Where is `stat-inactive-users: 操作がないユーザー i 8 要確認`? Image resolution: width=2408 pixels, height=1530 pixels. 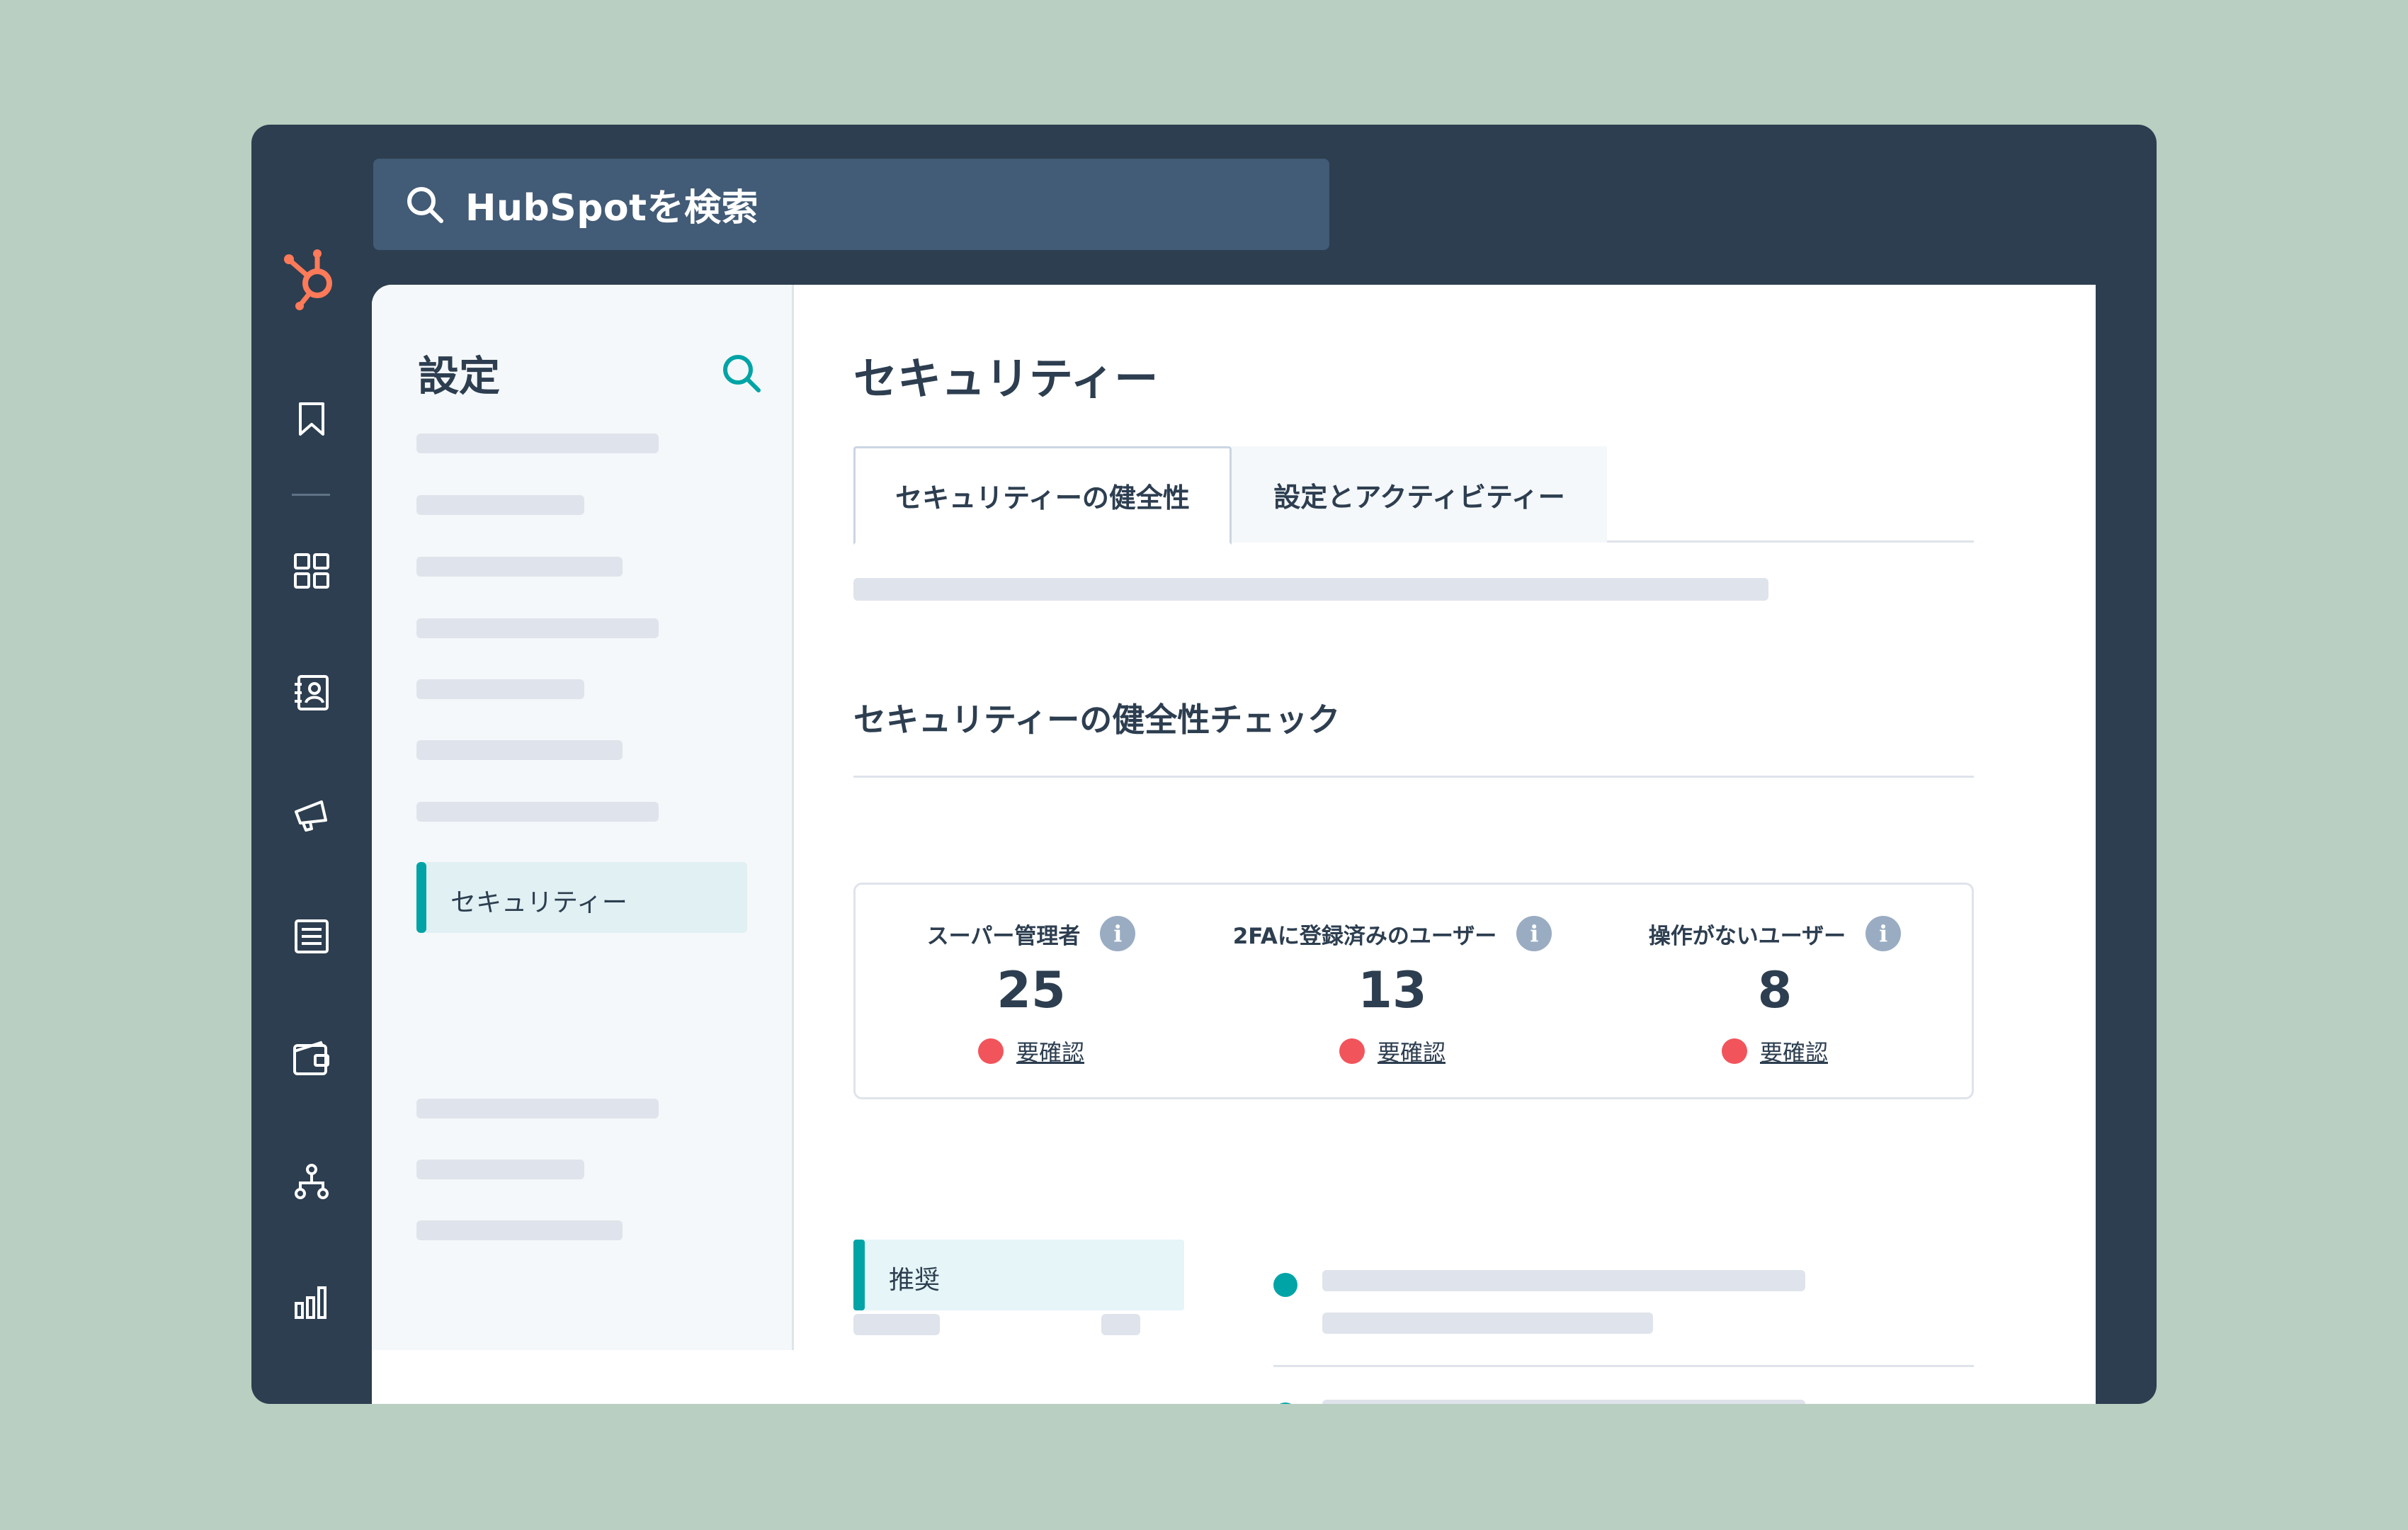
stat-inactive-users: 操作がないユーザー i 8 要確認 is located at coordinates (1775, 991).